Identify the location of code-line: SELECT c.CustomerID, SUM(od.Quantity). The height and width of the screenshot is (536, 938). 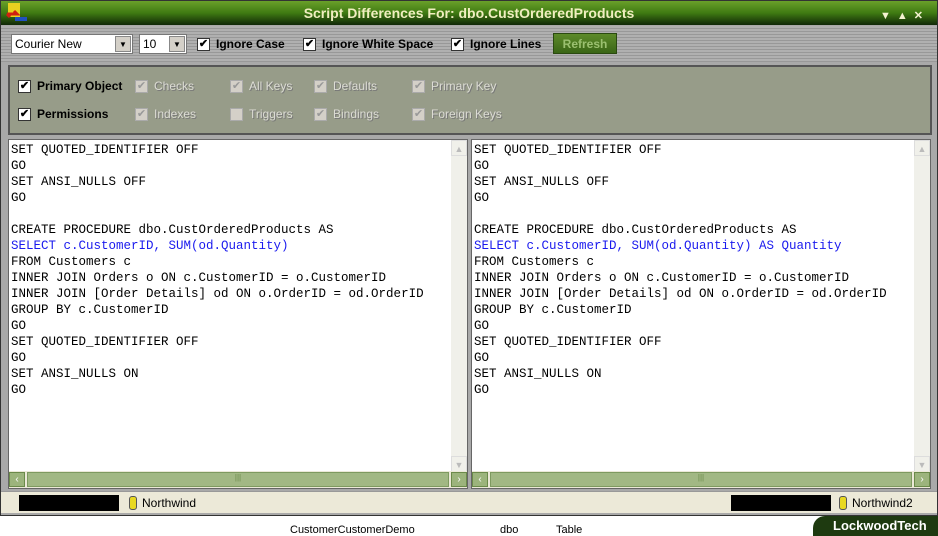
(150, 246).